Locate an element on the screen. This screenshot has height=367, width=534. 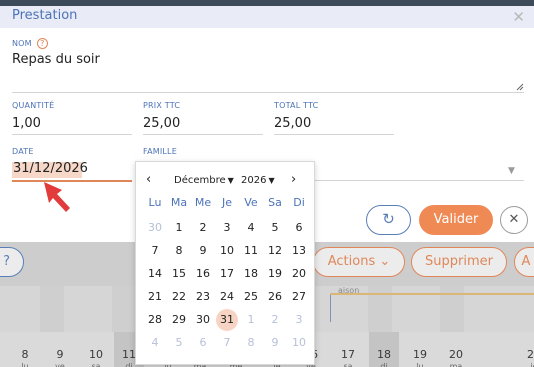
day-cell: 25 is located at coordinates (251, 297).